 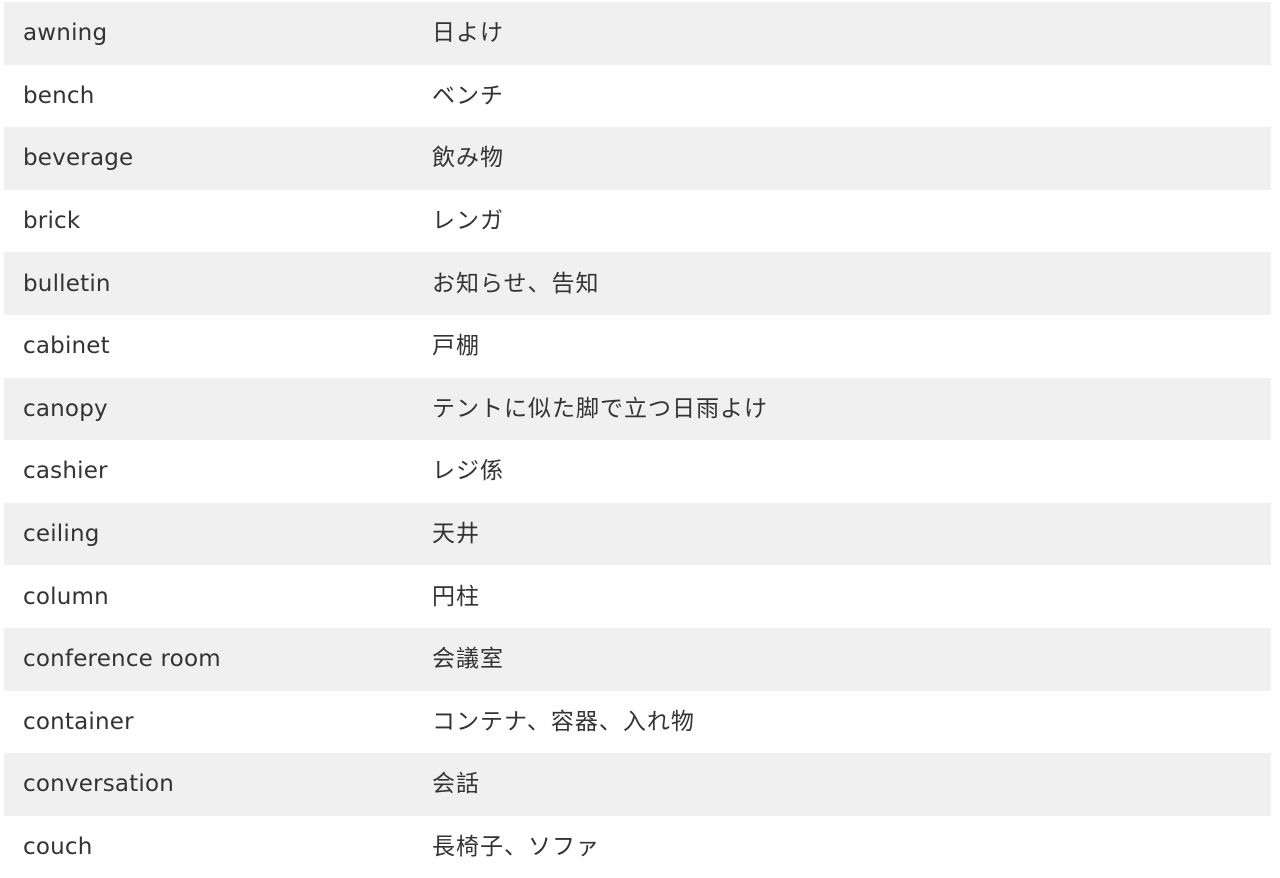 What do you see at coordinates (637, 346) in the screenshot?
I see `table-row: cabinet 戸棚` at bounding box center [637, 346].